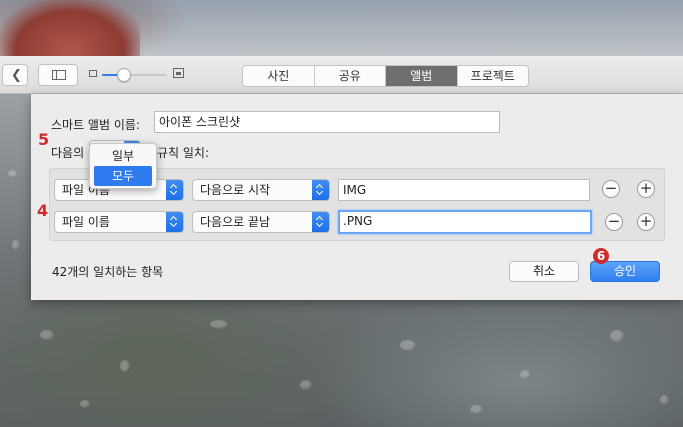 The image size is (683, 427). I want to click on match-prefix-label: 다음의, so click(68, 153).